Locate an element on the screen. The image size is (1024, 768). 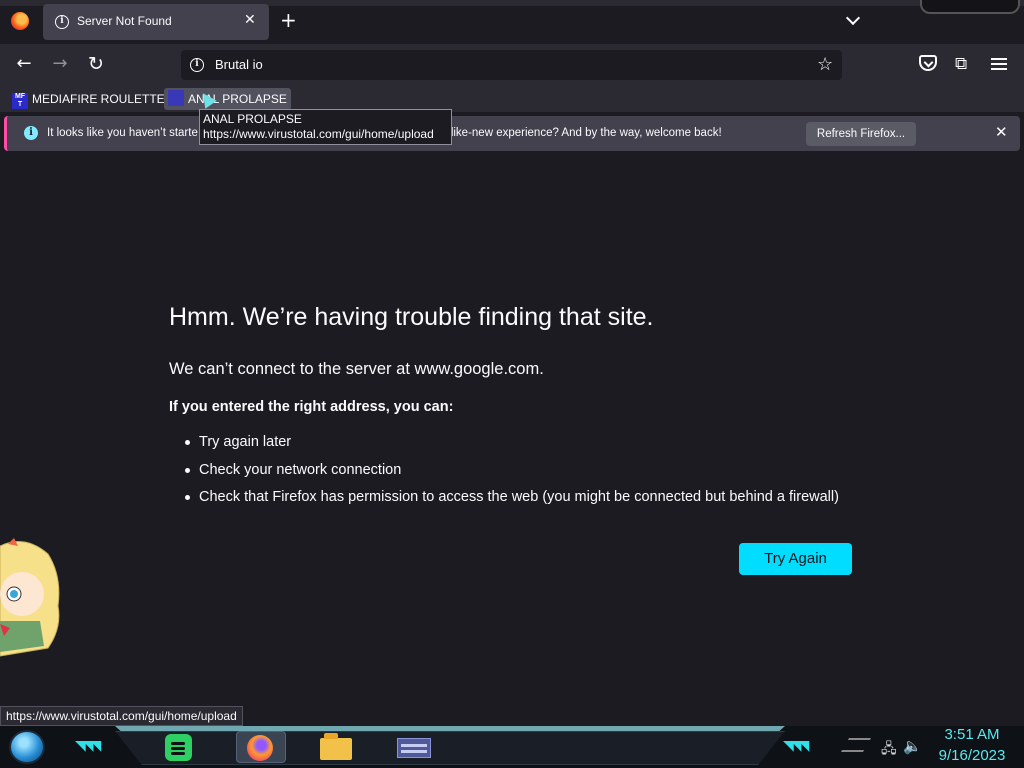
start-button-icon is located at coordinates (27, 747).